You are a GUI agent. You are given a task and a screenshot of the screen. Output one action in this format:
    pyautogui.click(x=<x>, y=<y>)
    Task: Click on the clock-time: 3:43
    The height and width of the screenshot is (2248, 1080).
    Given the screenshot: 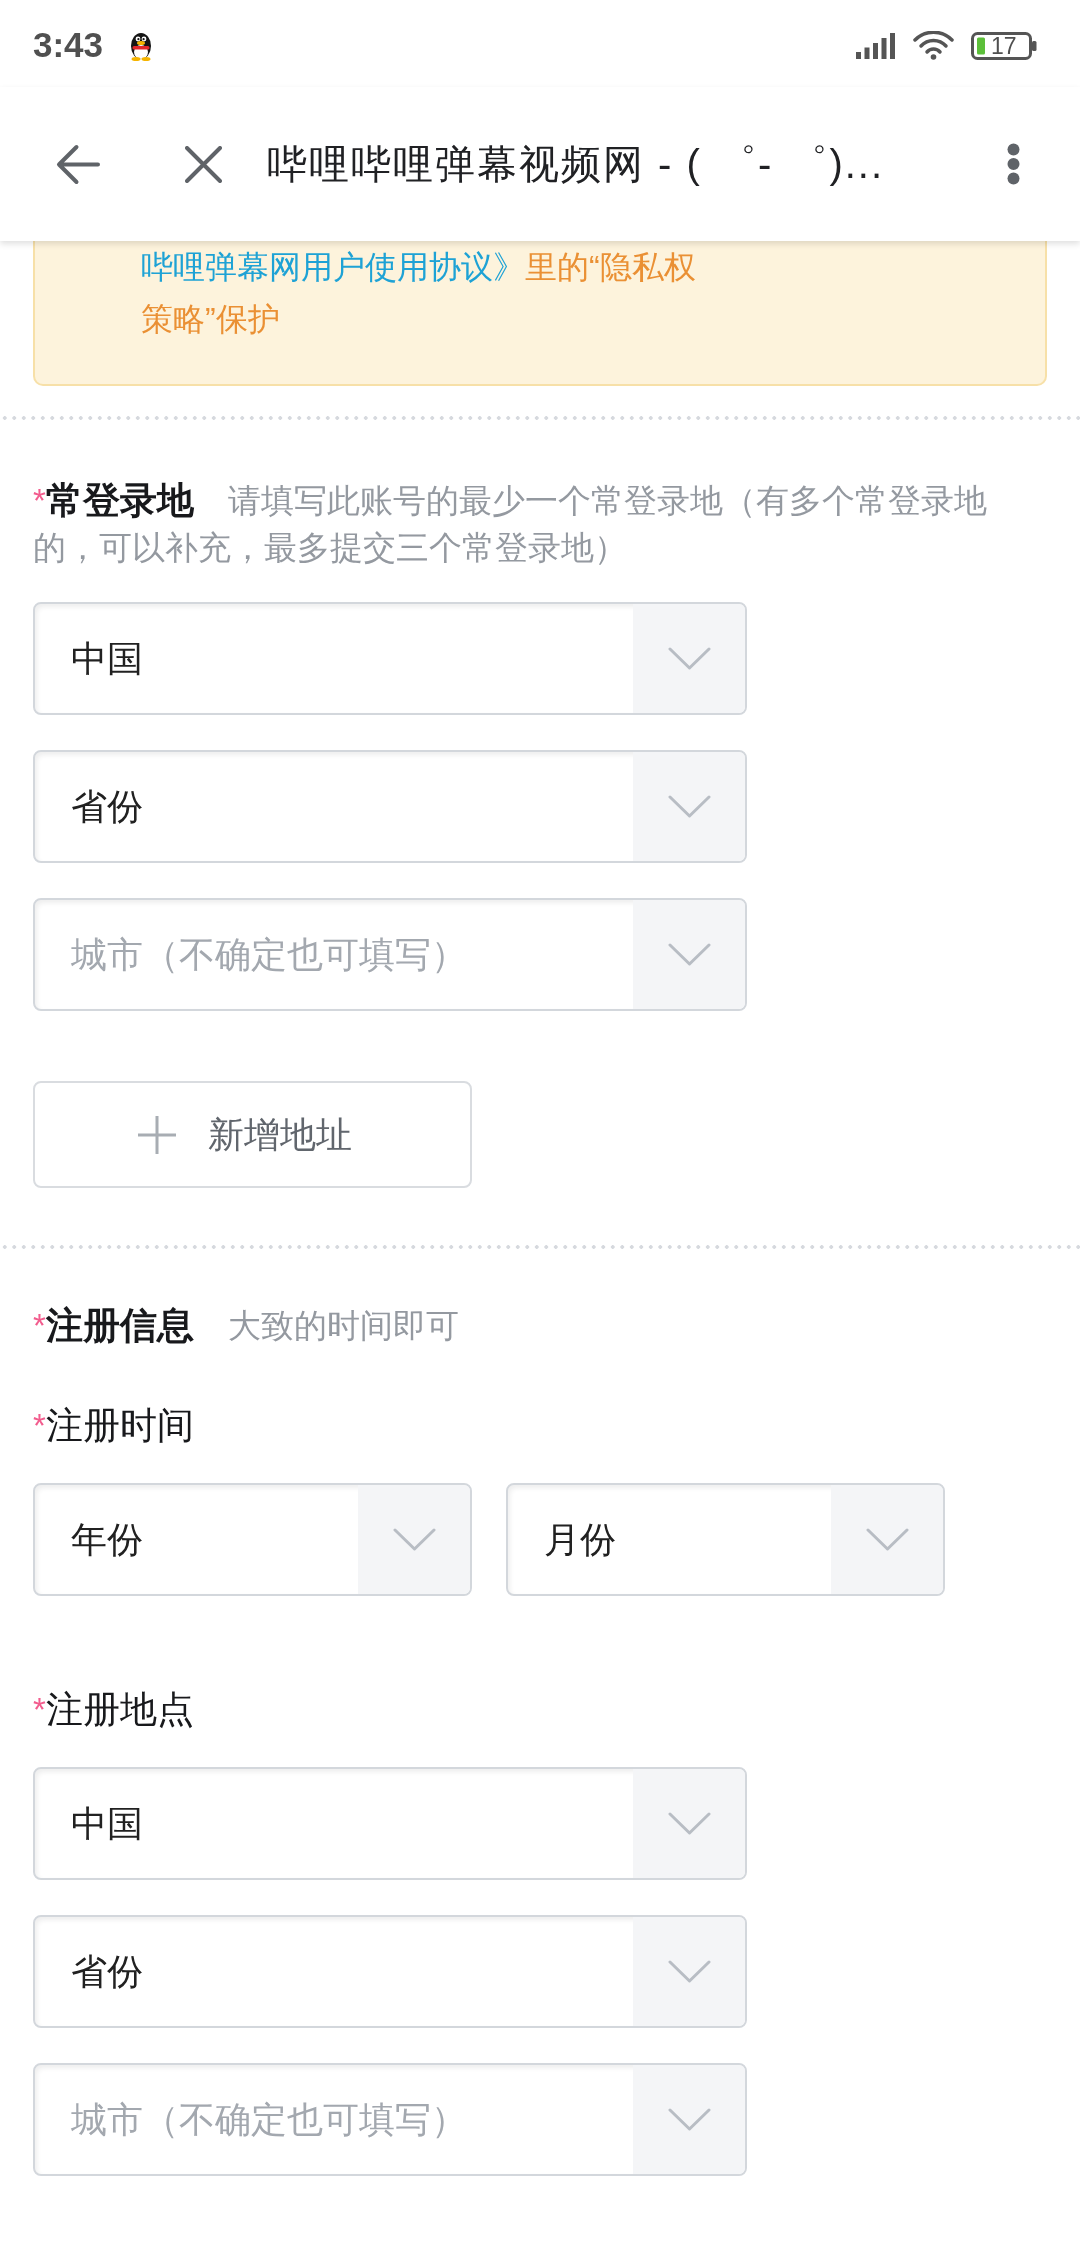 What is the action you would take?
    pyautogui.click(x=68, y=45)
    